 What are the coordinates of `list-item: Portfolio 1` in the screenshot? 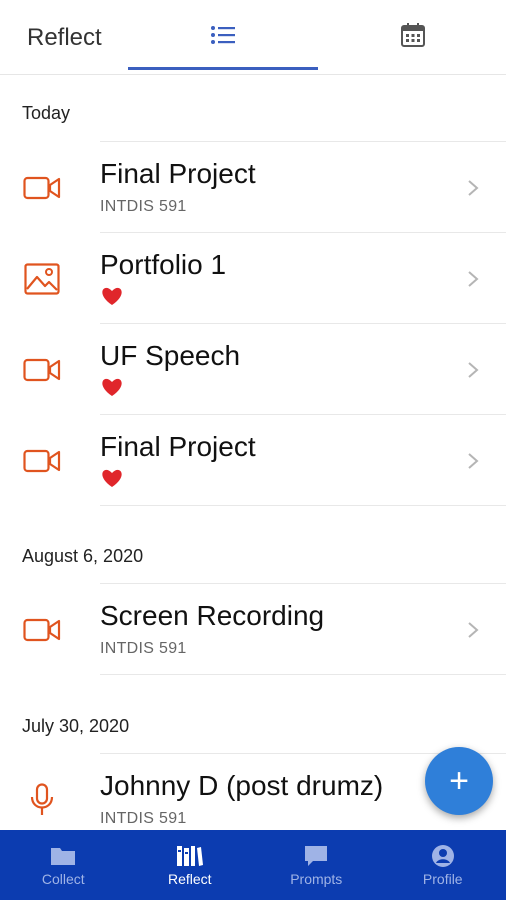 It's located at (253, 278).